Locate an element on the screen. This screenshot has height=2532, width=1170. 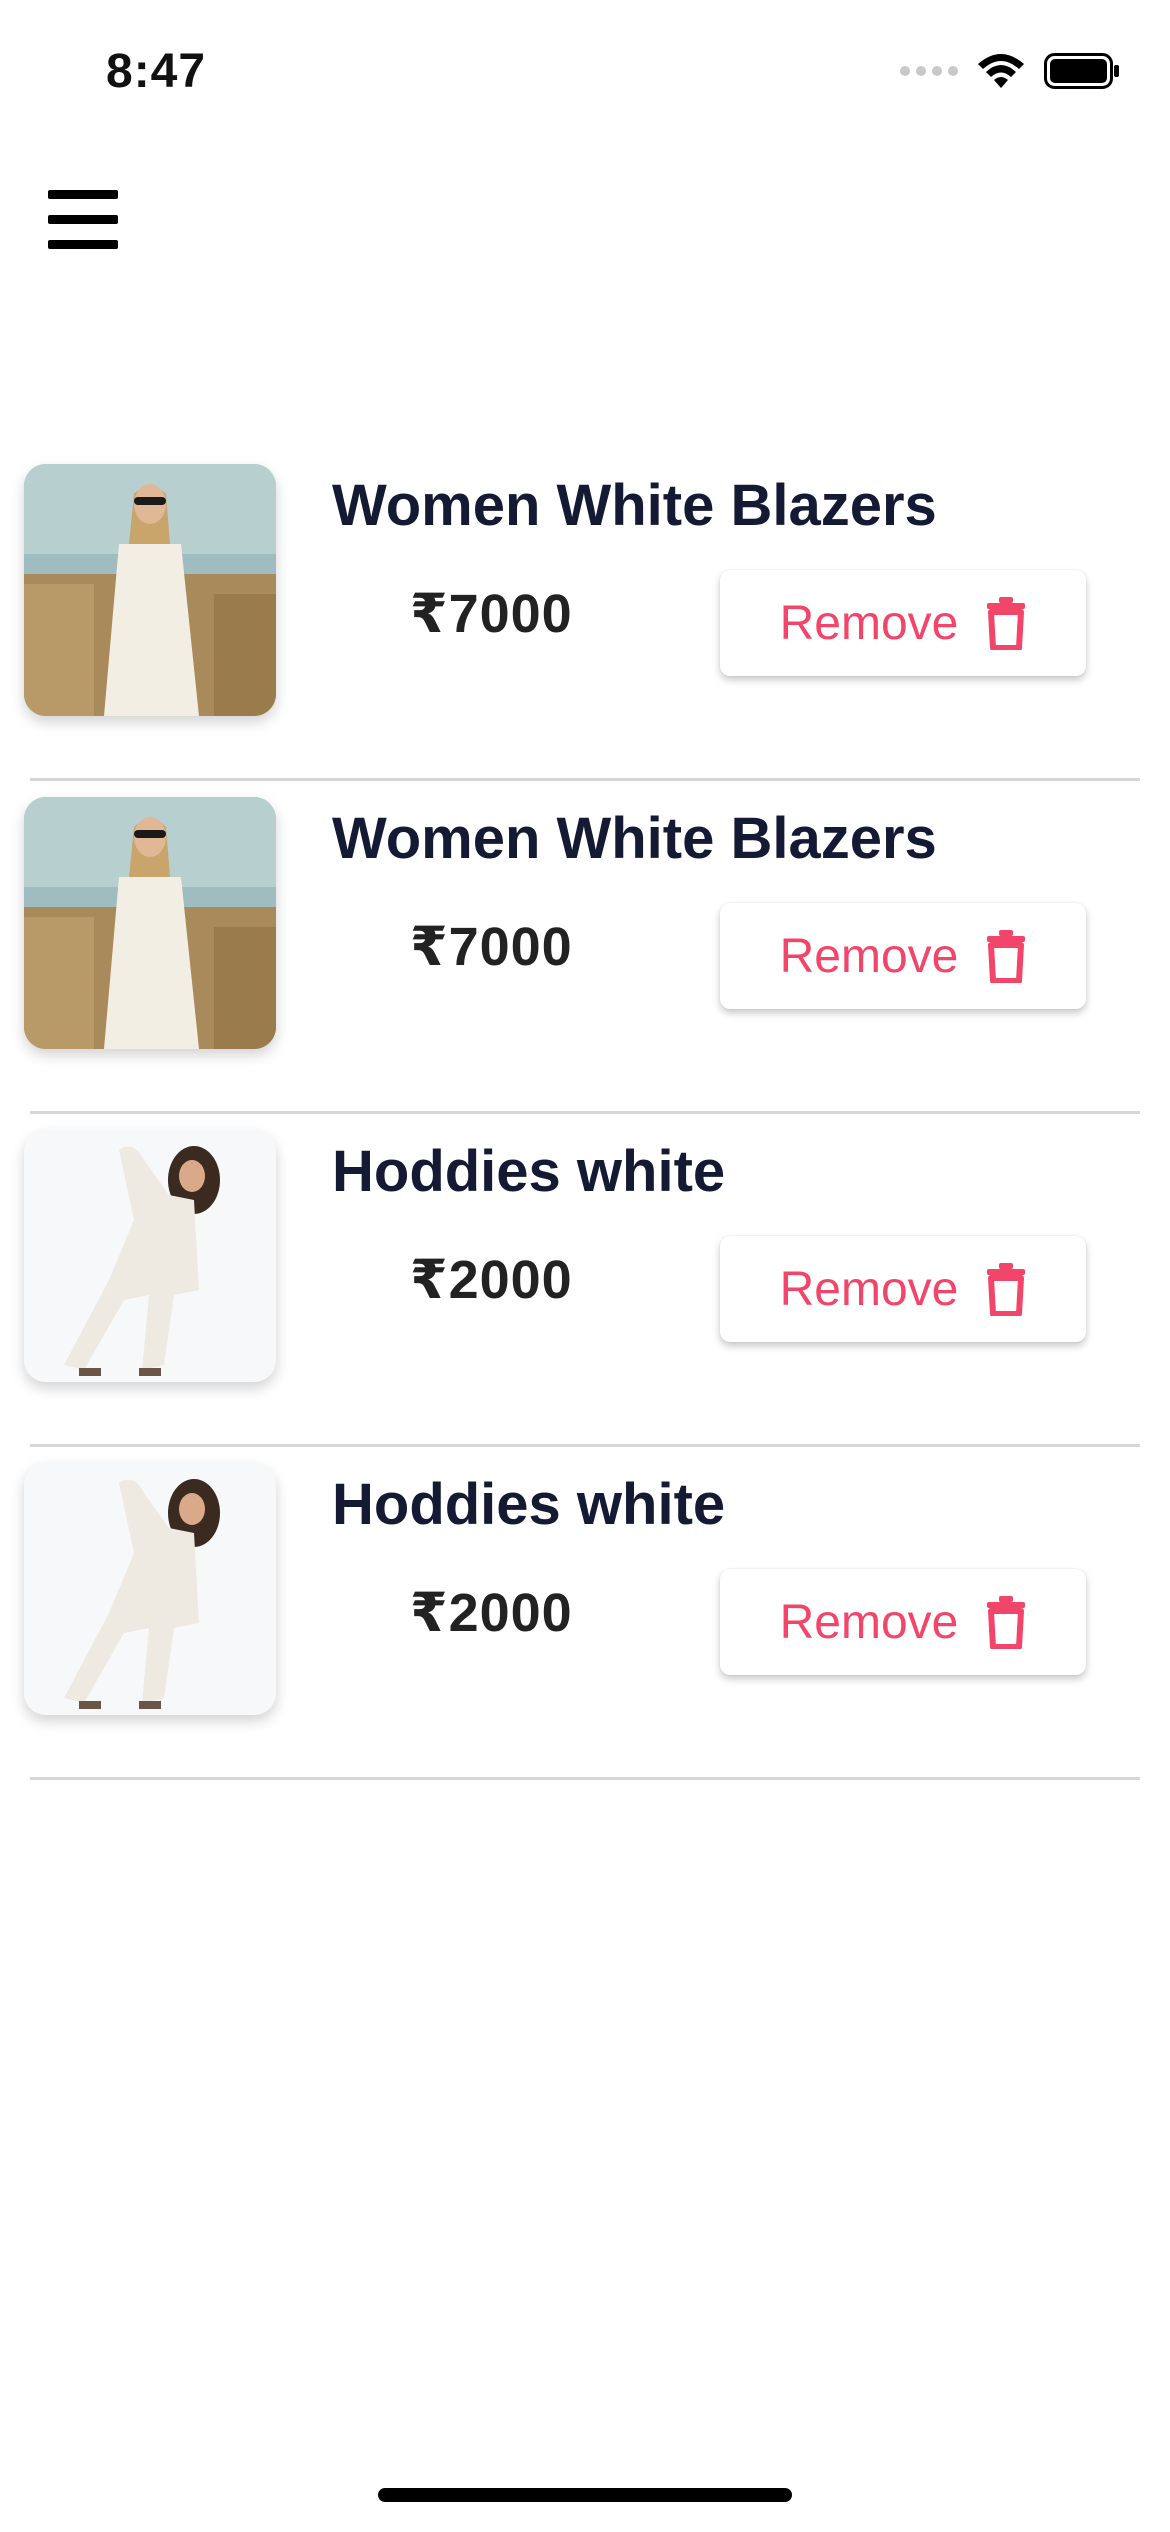
wifi-icon is located at coordinates (1001, 71).